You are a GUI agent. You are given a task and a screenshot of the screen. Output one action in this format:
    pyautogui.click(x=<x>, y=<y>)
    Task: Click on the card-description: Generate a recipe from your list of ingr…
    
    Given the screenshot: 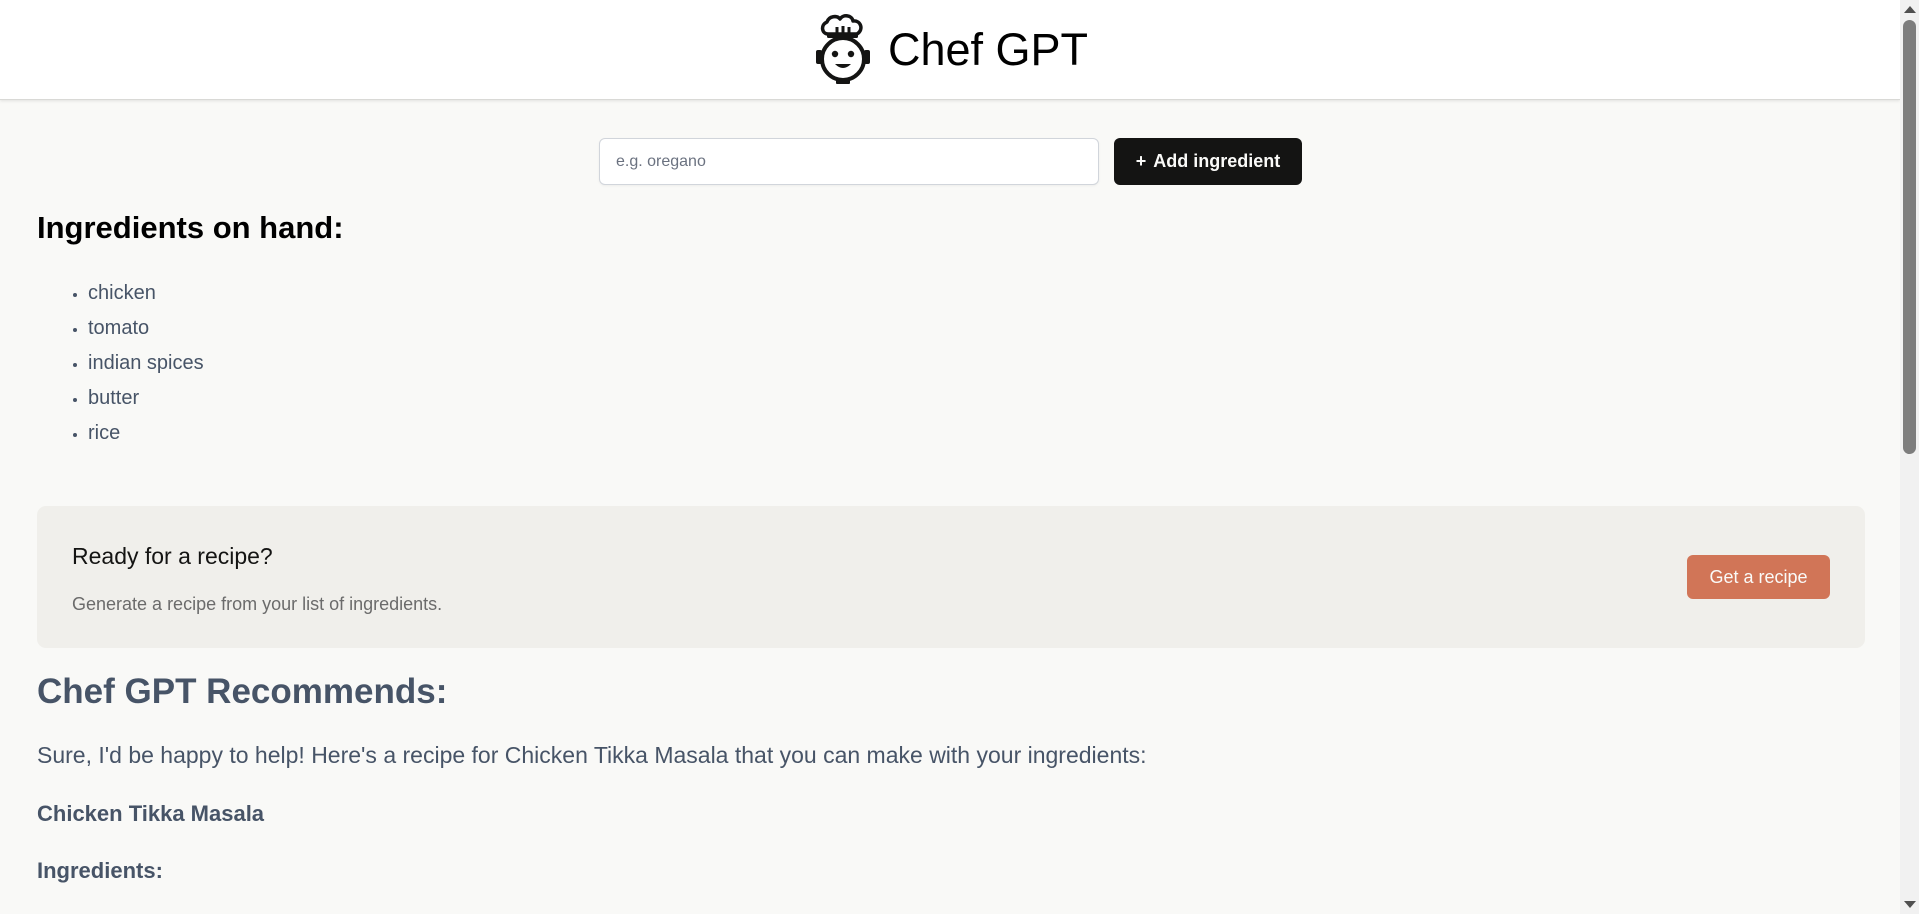 What is the action you would take?
    pyautogui.click(x=257, y=604)
    